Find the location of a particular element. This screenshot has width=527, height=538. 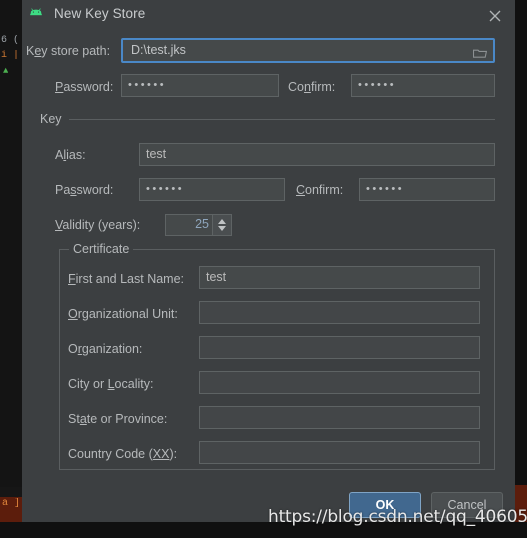

organizational-unit-label: Organizational Unit: is located at coordinates (123, 314).